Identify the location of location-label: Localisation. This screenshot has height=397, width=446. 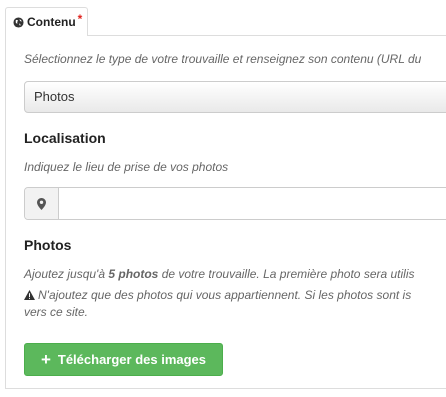
(65, 138).